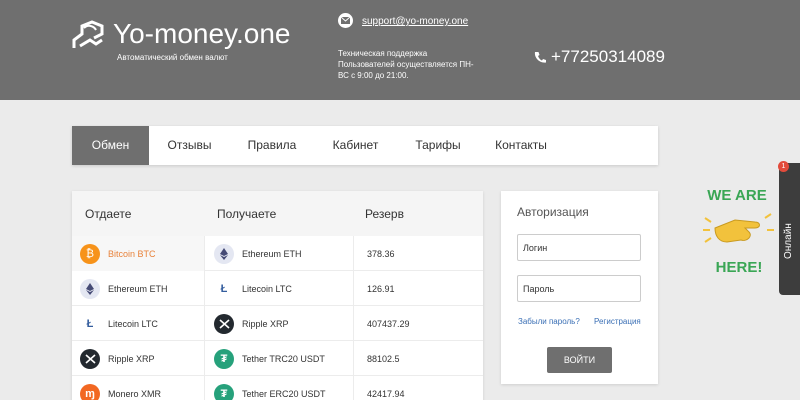 This screenshot has width=800, height=400. I want to click on give-currency-label: Ethereum ETH, so click(138, 288).